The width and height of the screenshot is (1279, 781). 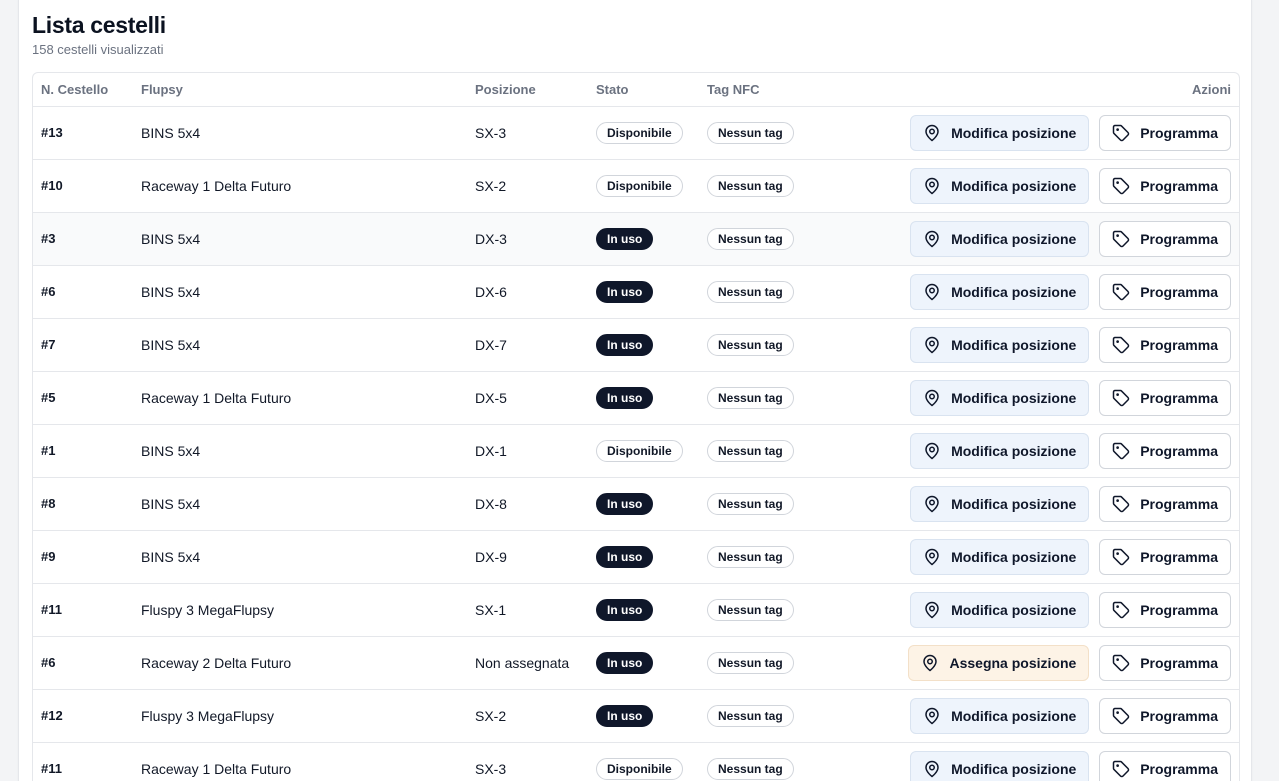 What do you see at coordinates (522, 662) in the screenshot?
I see `basket-position: Non assegnata` at bounding box center [522, 662].